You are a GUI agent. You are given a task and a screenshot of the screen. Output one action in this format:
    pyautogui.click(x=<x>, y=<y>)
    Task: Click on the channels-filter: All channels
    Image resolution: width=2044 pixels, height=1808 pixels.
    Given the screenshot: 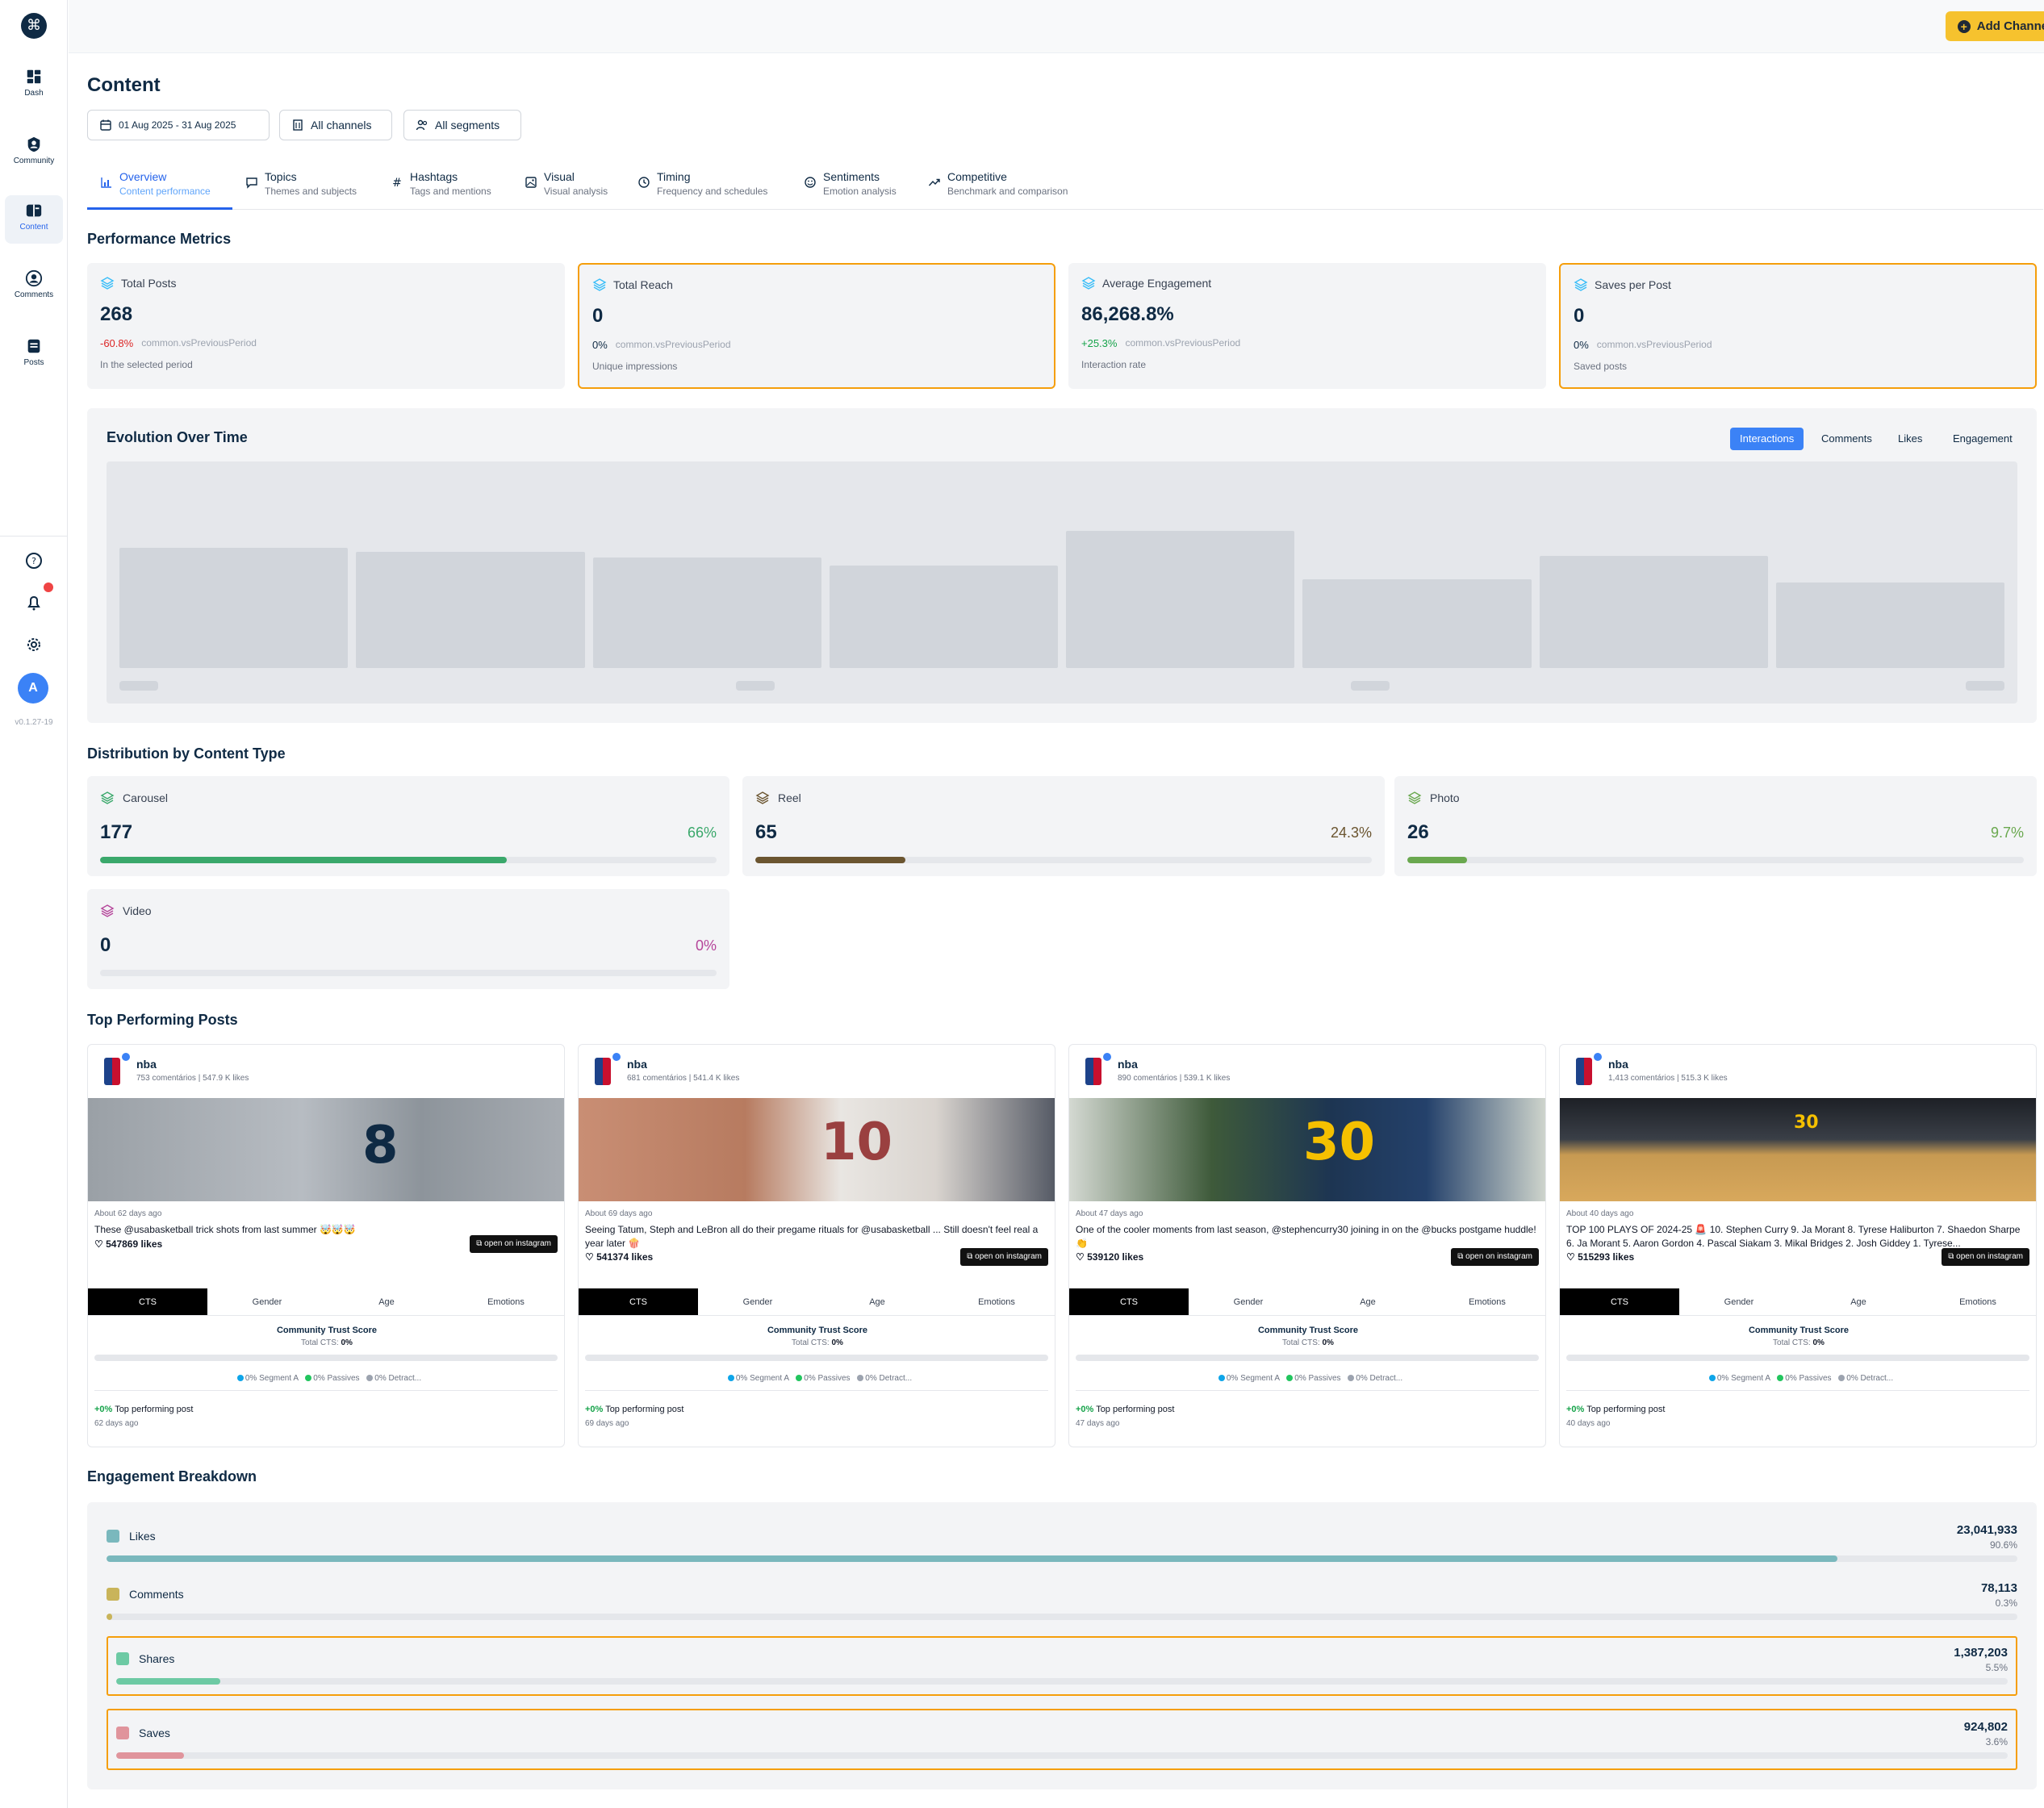 What is the action you would take?
    pyautogui.click(x=335, y=125)
    